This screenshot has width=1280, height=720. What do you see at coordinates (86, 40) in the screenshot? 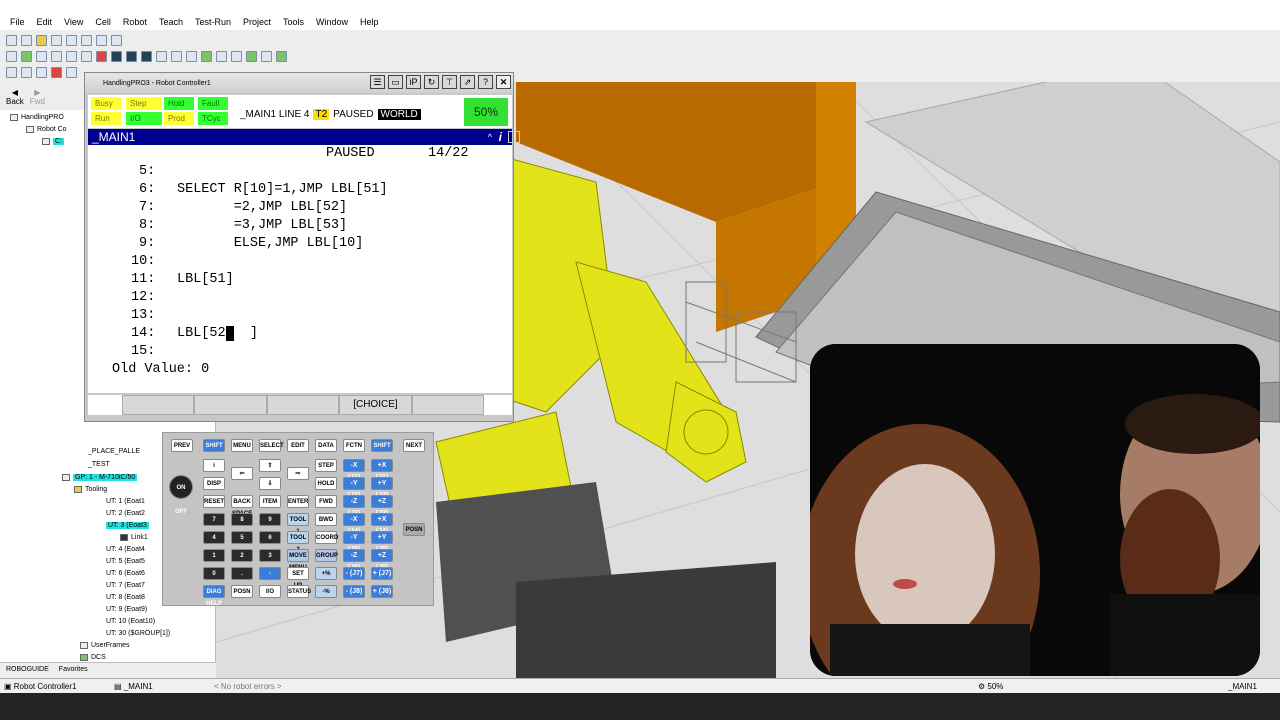
I see `redo-icon` at bounding box center [86, 40].